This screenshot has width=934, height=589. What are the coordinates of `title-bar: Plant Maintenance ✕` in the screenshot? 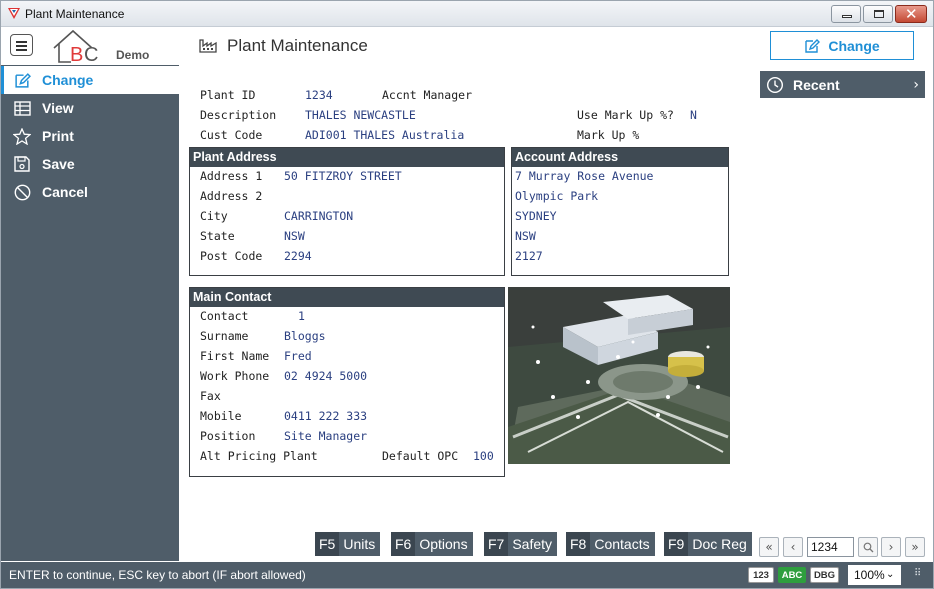 It's located at (467, 14).